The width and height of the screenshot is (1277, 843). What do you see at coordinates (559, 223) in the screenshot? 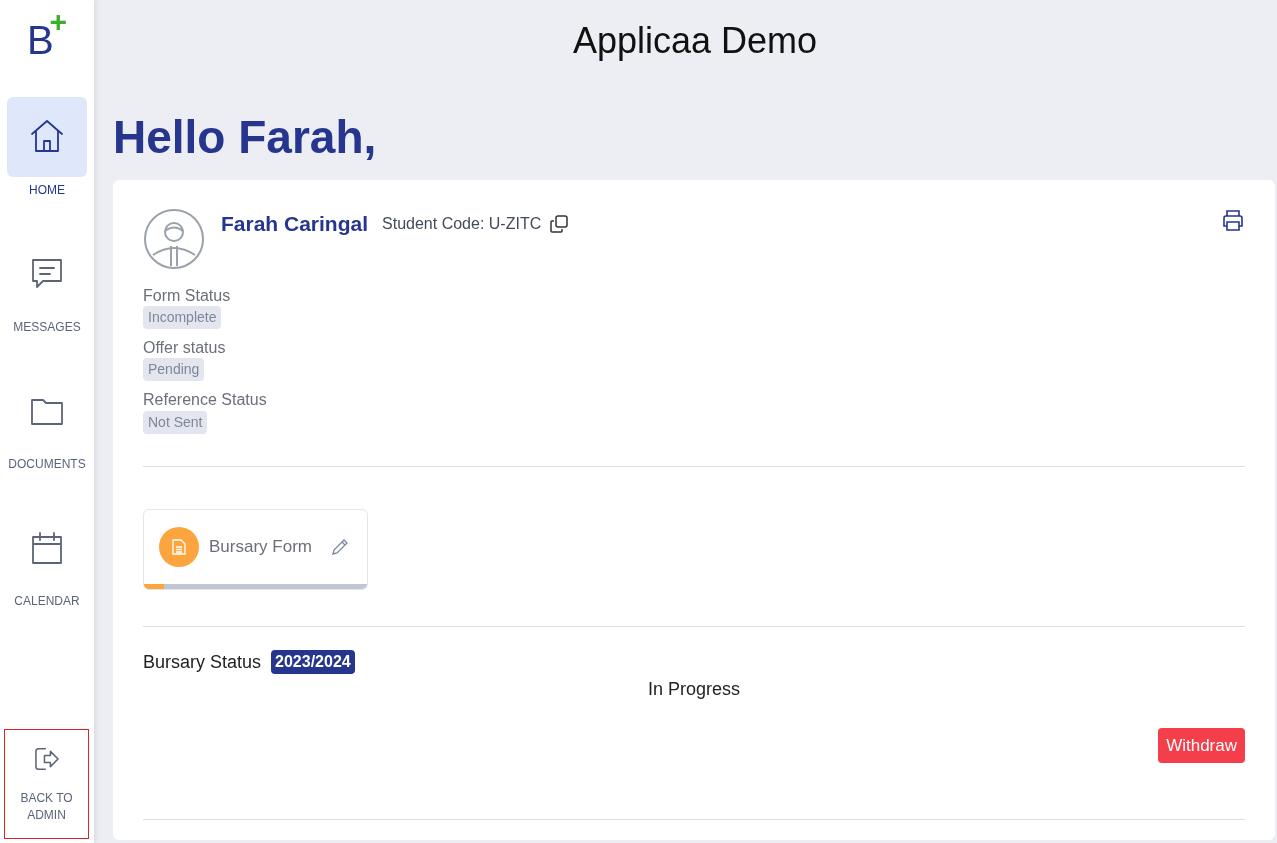
I see `copy-icon` at bounding box center [559, 223].